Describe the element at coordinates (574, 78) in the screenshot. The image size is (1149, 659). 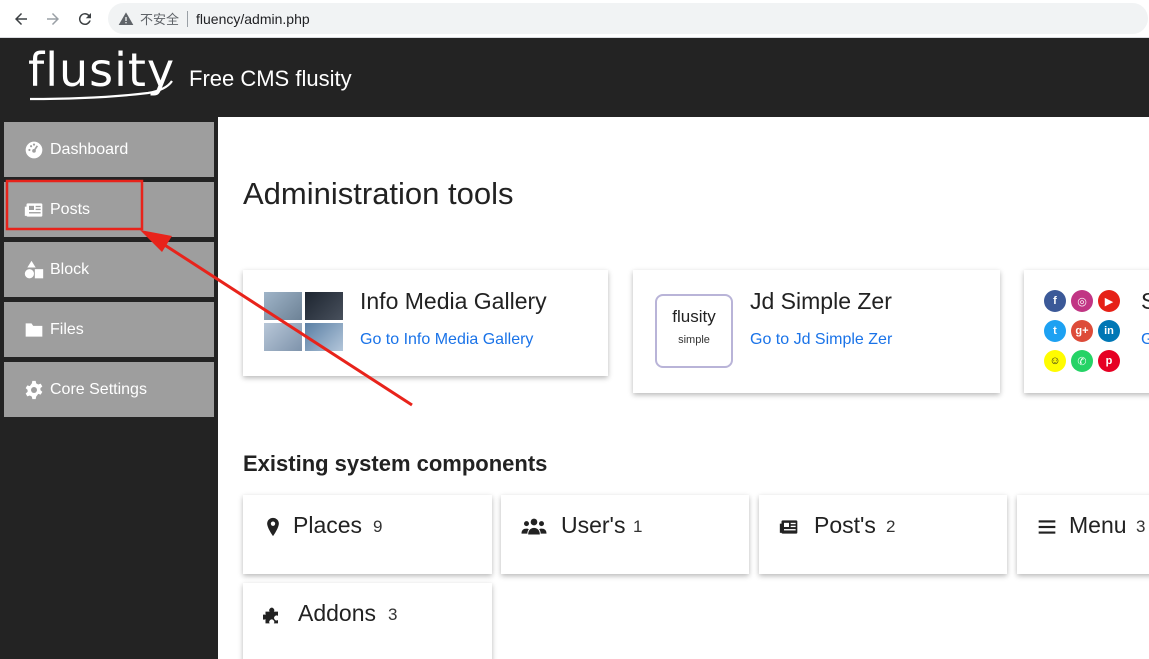
I see `site-header: flusity Free CMS flusity` at that location.